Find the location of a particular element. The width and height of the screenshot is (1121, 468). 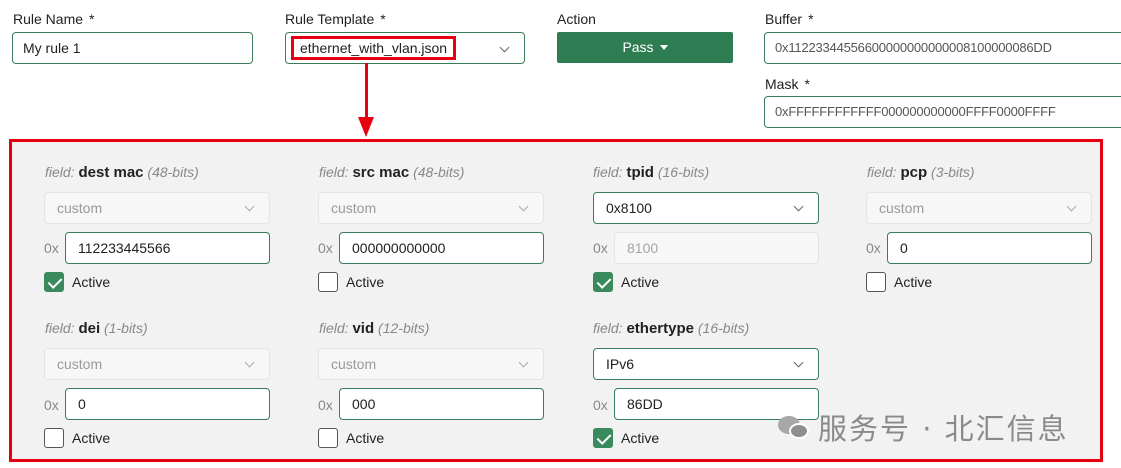

tpid-active-checkbox is located at coordinates (603, 282).